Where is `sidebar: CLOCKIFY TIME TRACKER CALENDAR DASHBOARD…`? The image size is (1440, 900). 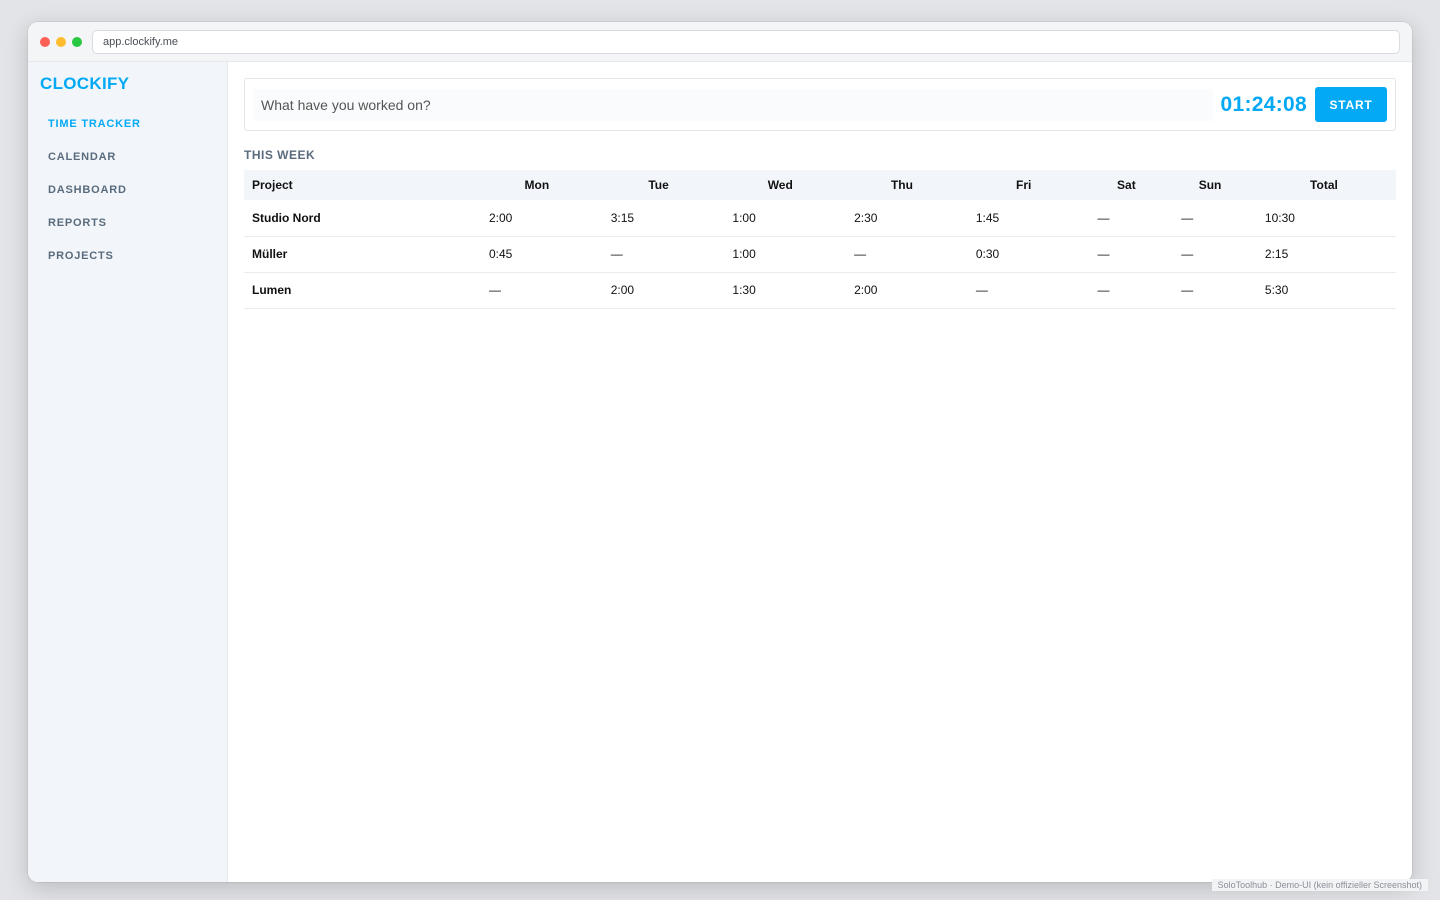
sidebar: CLOCKIFY TIME TRACKER CALENDAR DASHBOARD… is located at coordinates (128, 472).